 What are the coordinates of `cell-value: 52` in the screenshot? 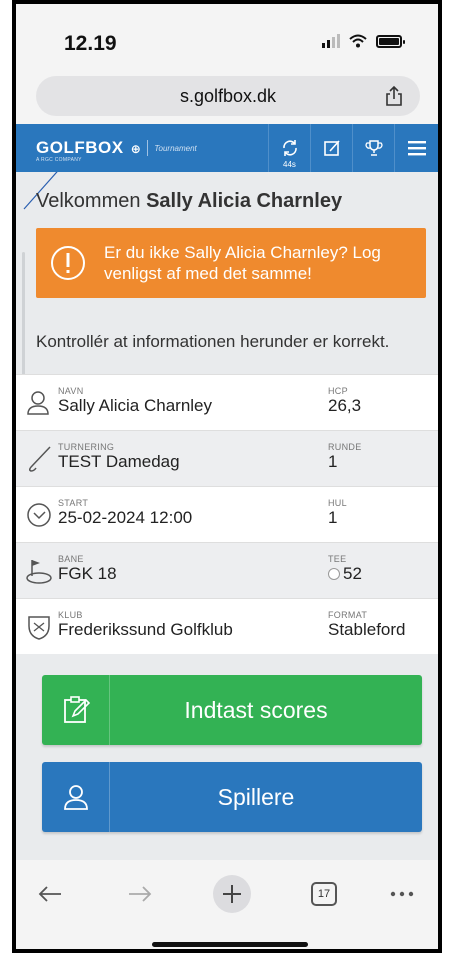 It's located at (345, 574).